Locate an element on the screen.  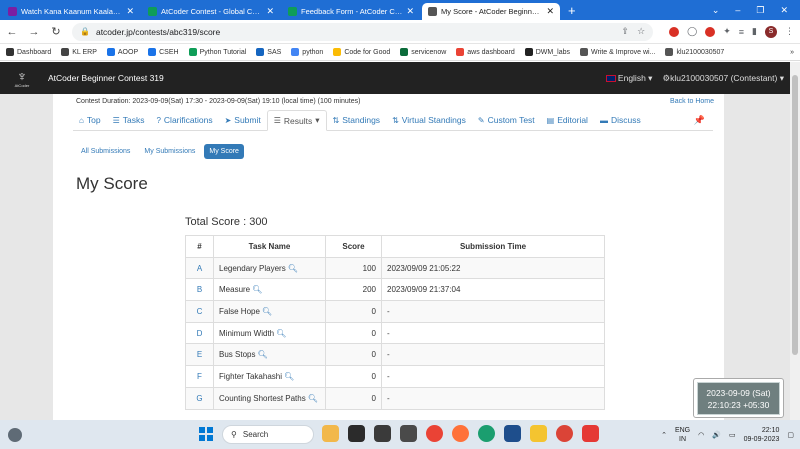
bookmark-item: aws dashboard is located at coordinates (485, 52).